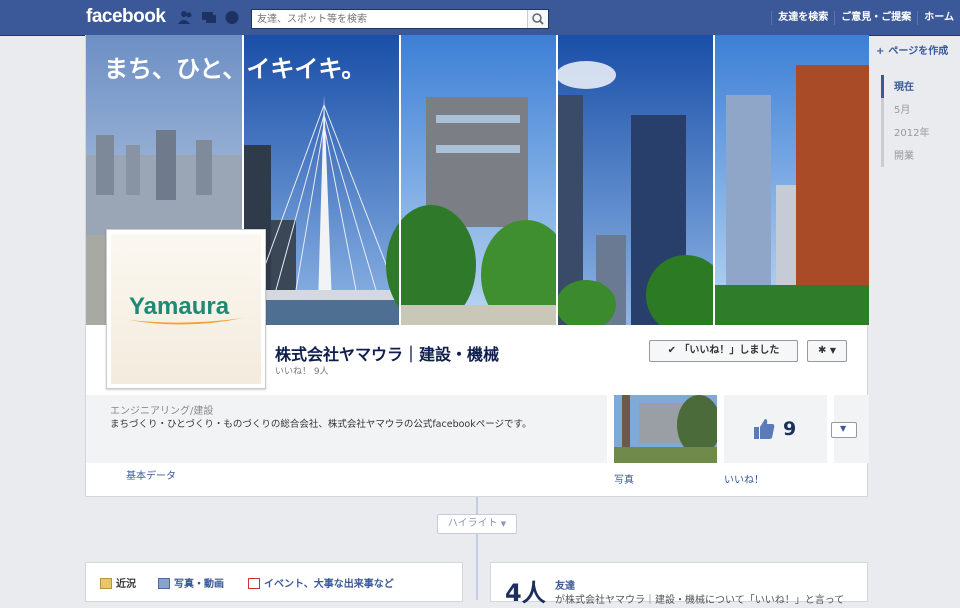 The width and height of the screenshot is (960, 608). What do you see at coordinates (106, 583) in the screenshot?
I see `status-icon` at bounding box center [106, 583].